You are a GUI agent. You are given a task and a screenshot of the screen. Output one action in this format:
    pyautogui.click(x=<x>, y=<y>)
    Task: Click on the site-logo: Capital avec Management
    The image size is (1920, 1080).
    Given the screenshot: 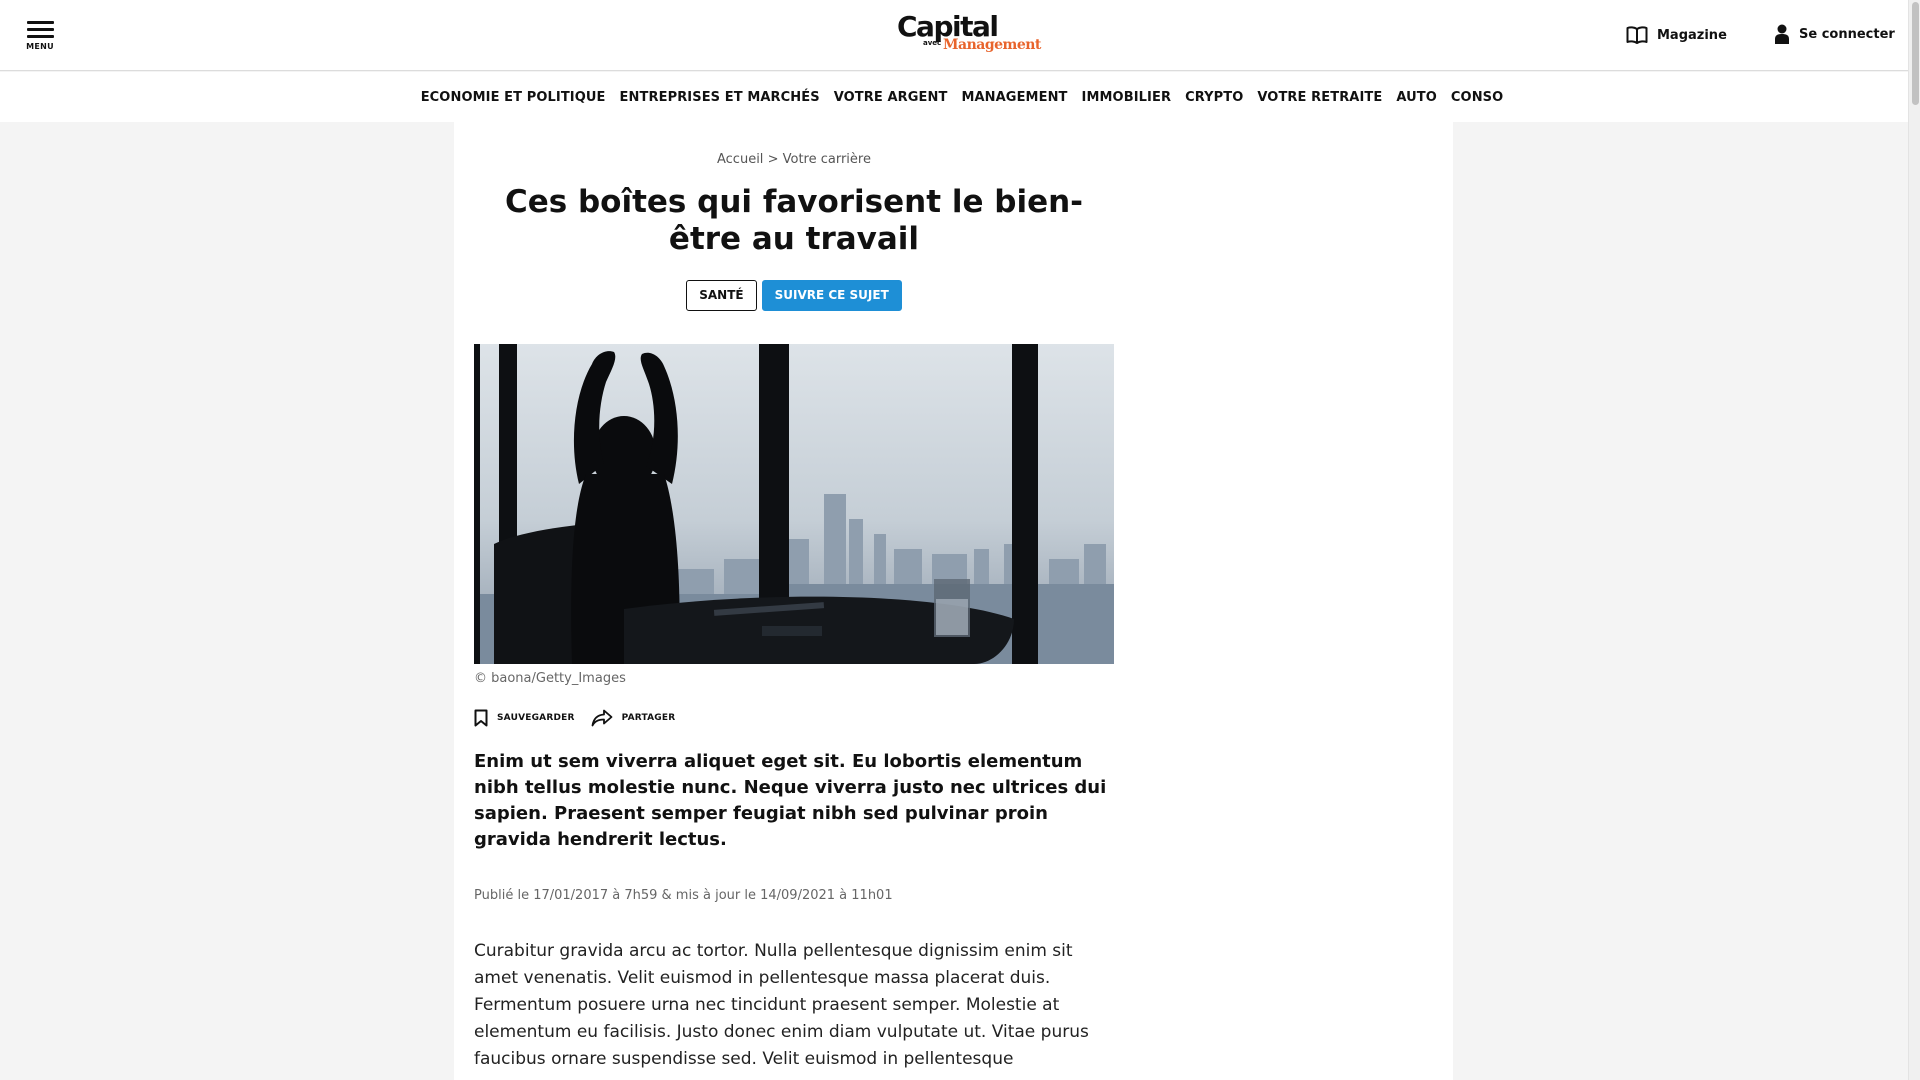 What is the action you would take?
    pyautogui.click(x=969, y=35)
    